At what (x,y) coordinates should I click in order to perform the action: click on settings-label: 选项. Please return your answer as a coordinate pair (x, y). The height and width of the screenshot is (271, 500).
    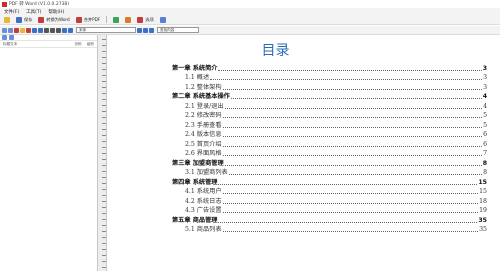
    Looking at the image, I should click on (149, 19).